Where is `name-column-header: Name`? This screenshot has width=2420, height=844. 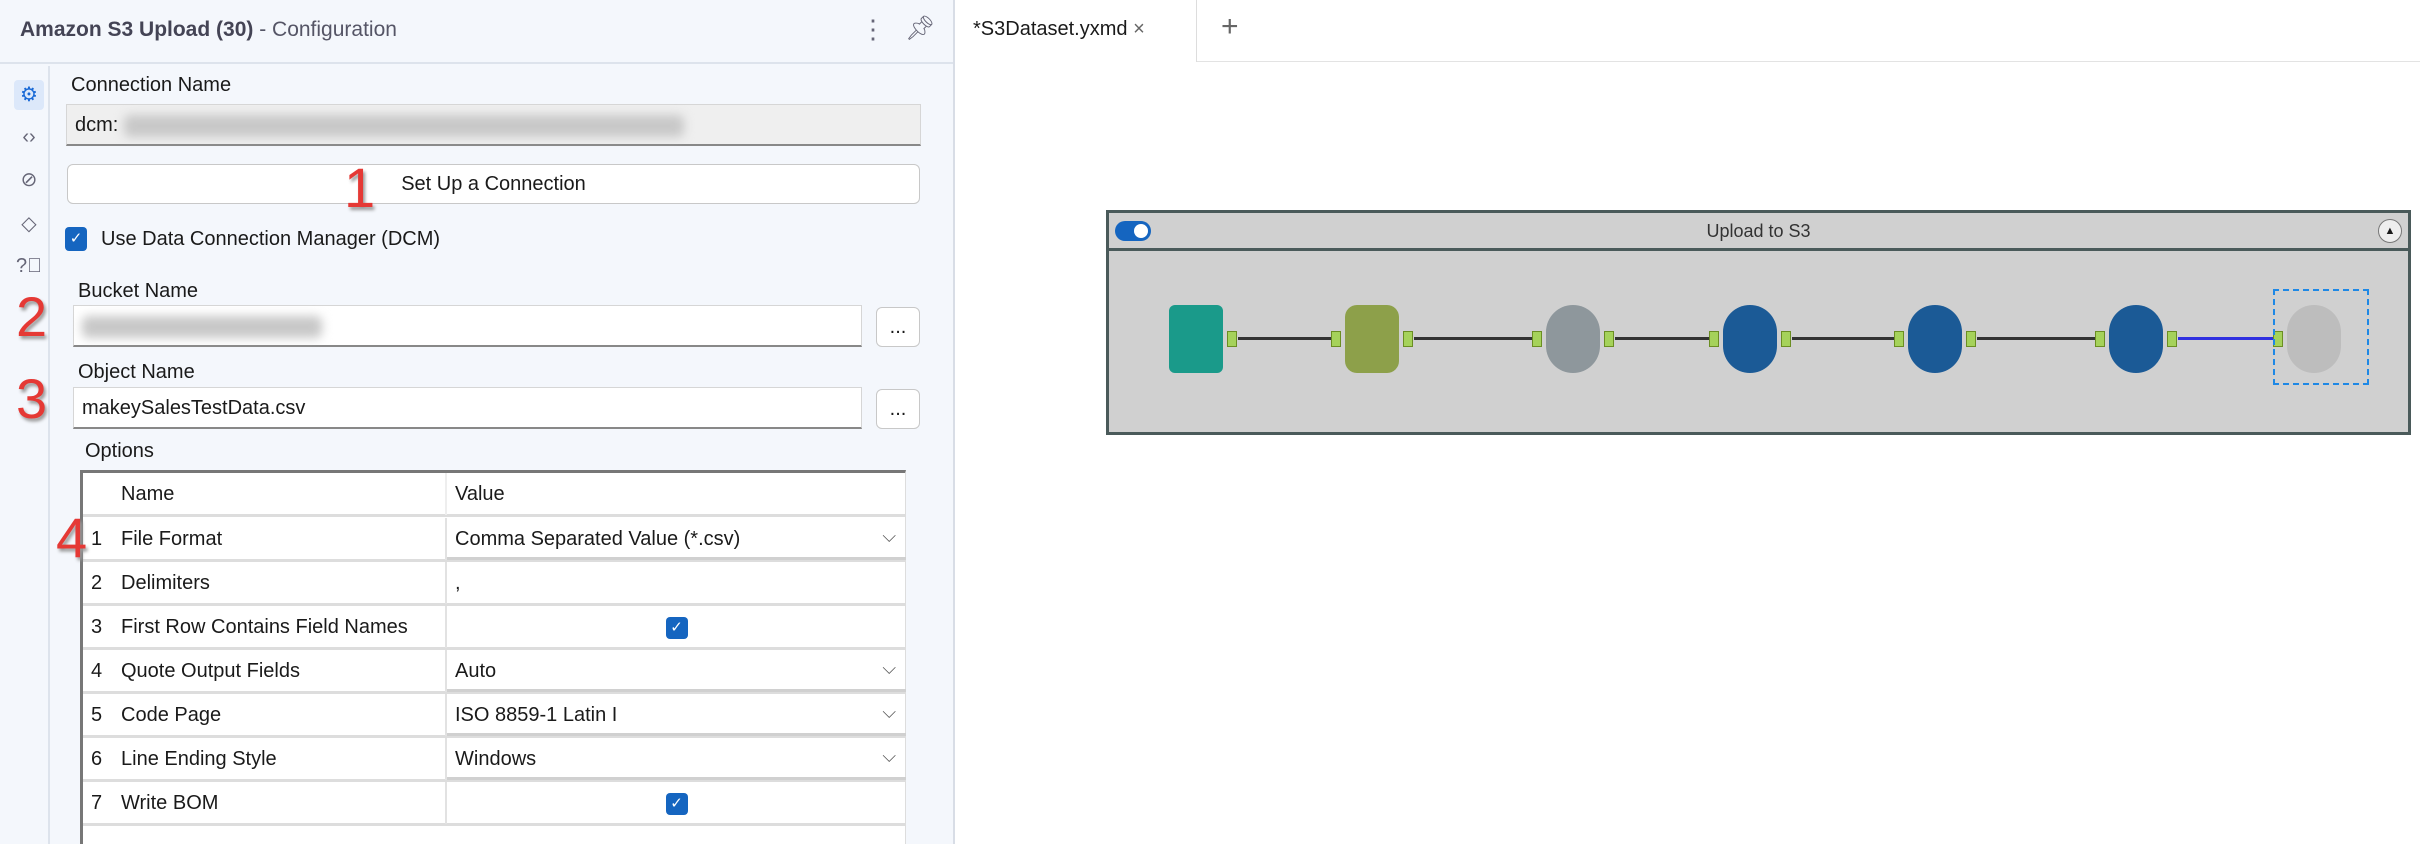 name-column-header: Name is located at coordinates (148, 494).